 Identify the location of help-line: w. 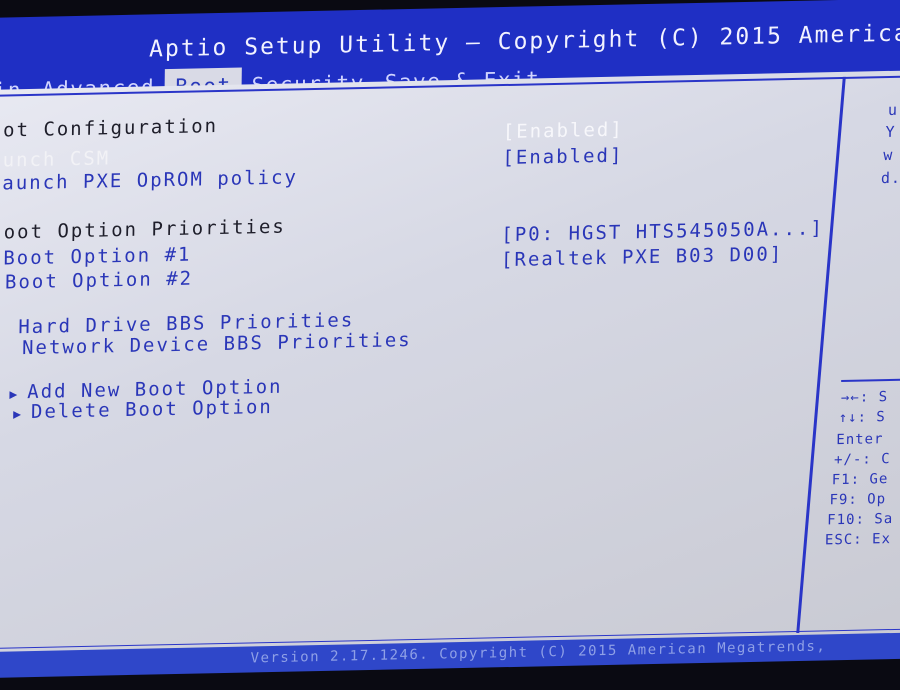
(888, 155).